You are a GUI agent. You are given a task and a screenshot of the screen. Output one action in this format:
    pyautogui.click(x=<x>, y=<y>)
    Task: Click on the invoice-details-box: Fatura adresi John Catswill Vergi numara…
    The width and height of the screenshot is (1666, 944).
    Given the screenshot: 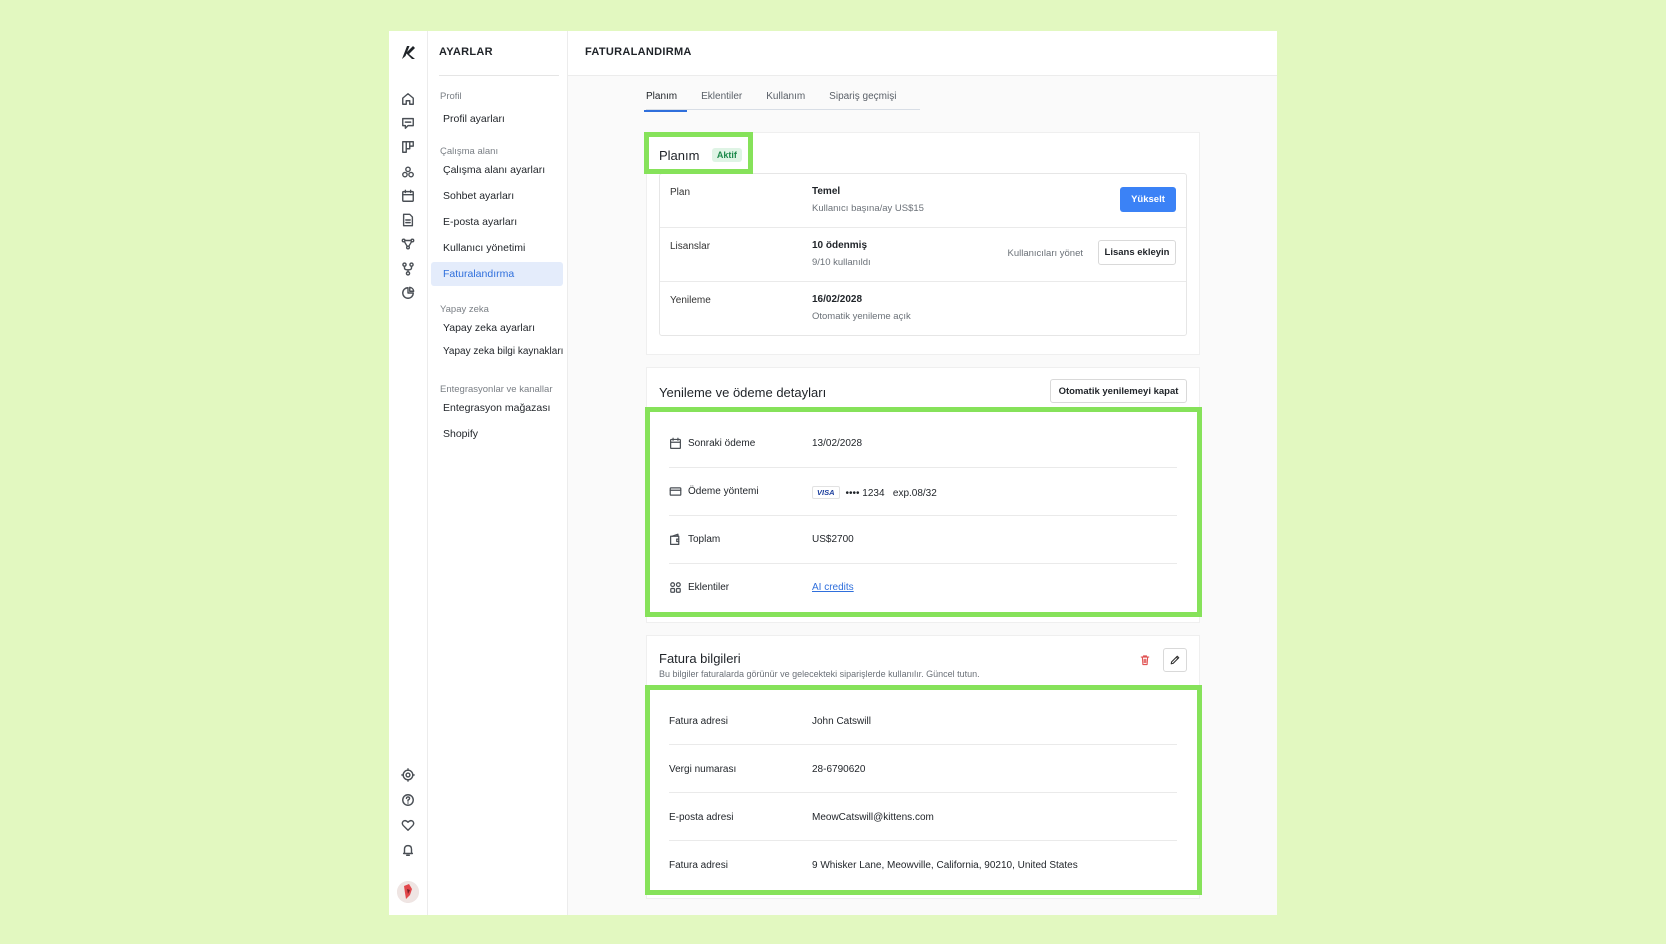 What is the action you would take?
    pyautogui.click(x=923, y=790)
    